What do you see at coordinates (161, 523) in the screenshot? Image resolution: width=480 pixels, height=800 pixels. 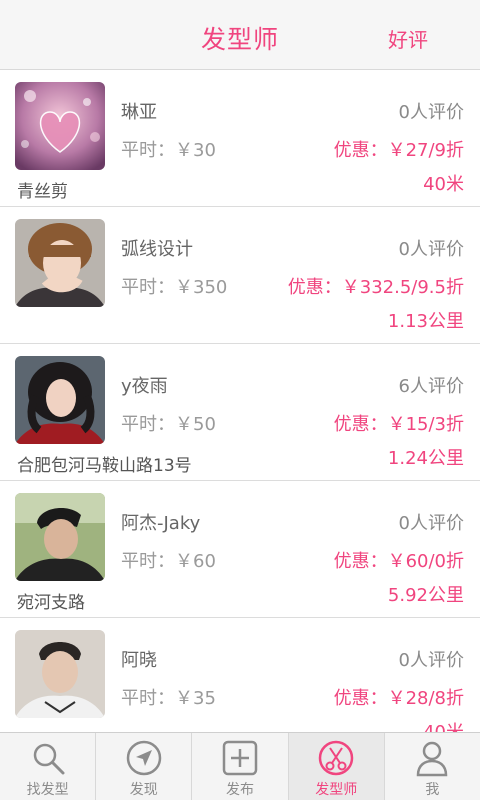 I see `stylist-name: 阿杰-Jaky` at bounding box center [161, 523].